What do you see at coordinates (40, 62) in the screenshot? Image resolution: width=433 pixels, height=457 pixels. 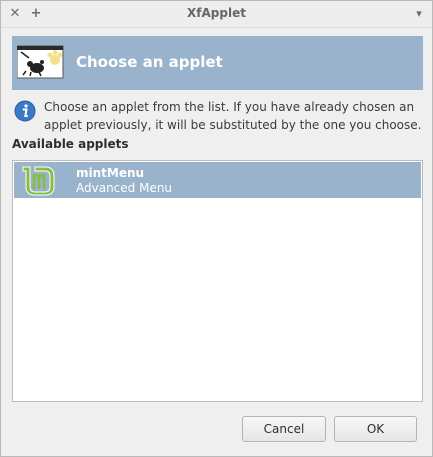 I see `gnome-applet-icon` at bounding box center [40, 62].